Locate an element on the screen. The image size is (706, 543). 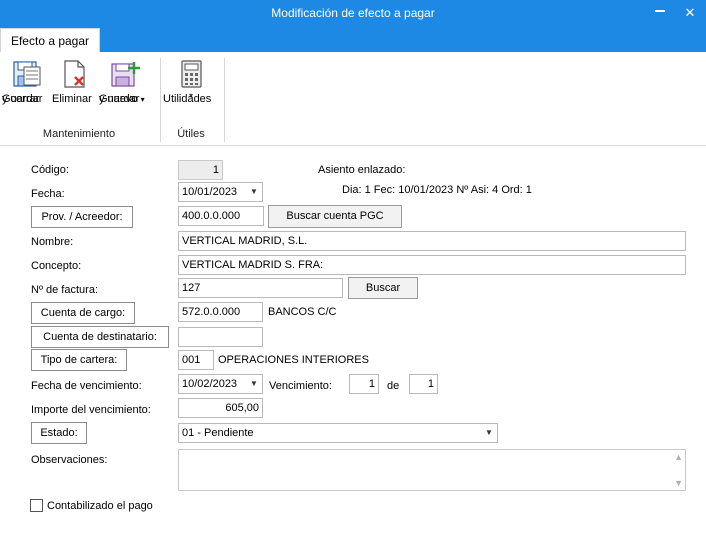
ribbon-tab-strip is located at coordinates (353, 40).